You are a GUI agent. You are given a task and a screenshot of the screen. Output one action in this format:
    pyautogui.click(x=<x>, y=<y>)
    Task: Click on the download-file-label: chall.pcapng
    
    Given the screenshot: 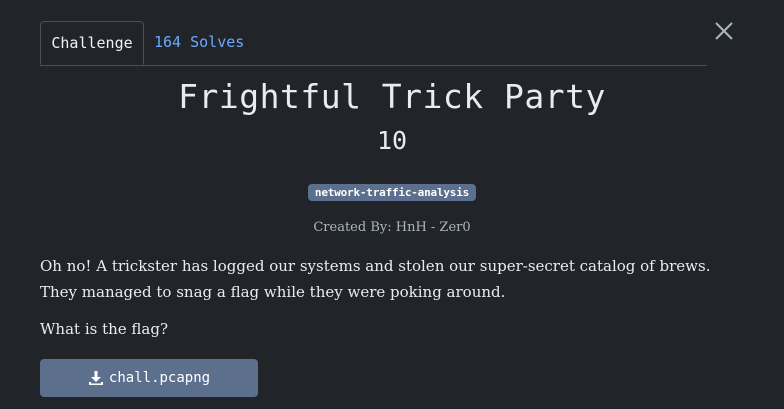 What is the action you would take?
    pyautogui.click(x=159, y=378)
    